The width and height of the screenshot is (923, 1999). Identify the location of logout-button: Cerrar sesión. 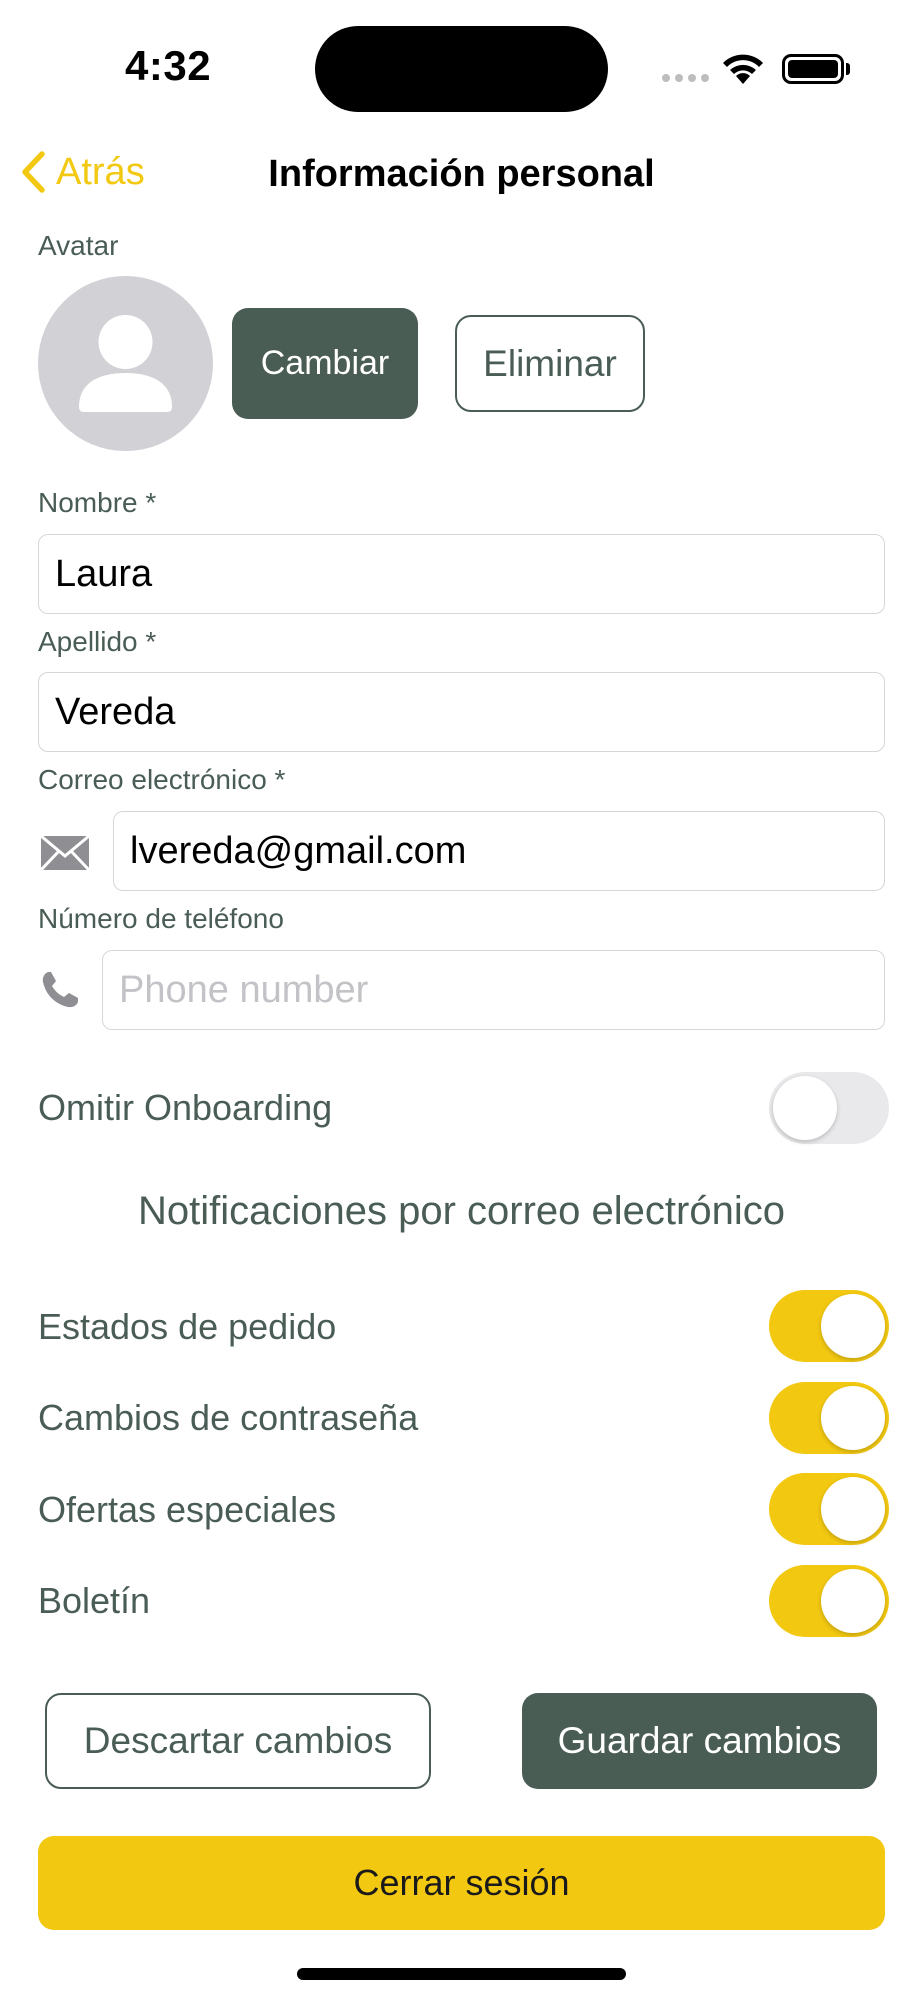
(461, 1883).